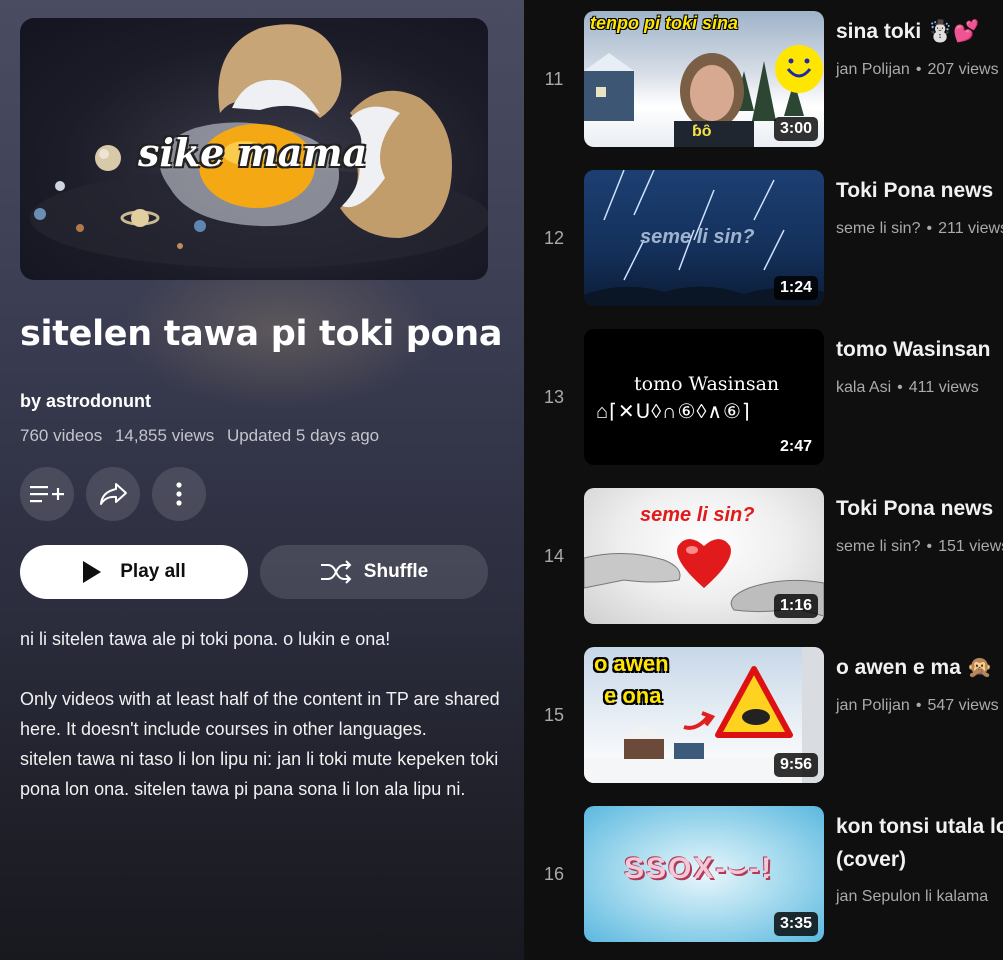 This screenshot has width=1003, height=960. Describe the element at coordinates (673, 412) in the screenshot. I see `thumbnail-glyphs: ⌂⌈✕ᑌ◊∩⑥◊∧⑥⌉` at that location.